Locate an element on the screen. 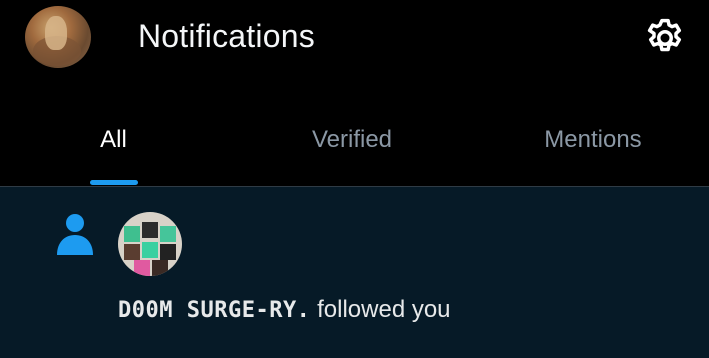 The width and height of the screenshot is (709, 358). tab-mentions: Mentions is located at coordinates (593, 139).